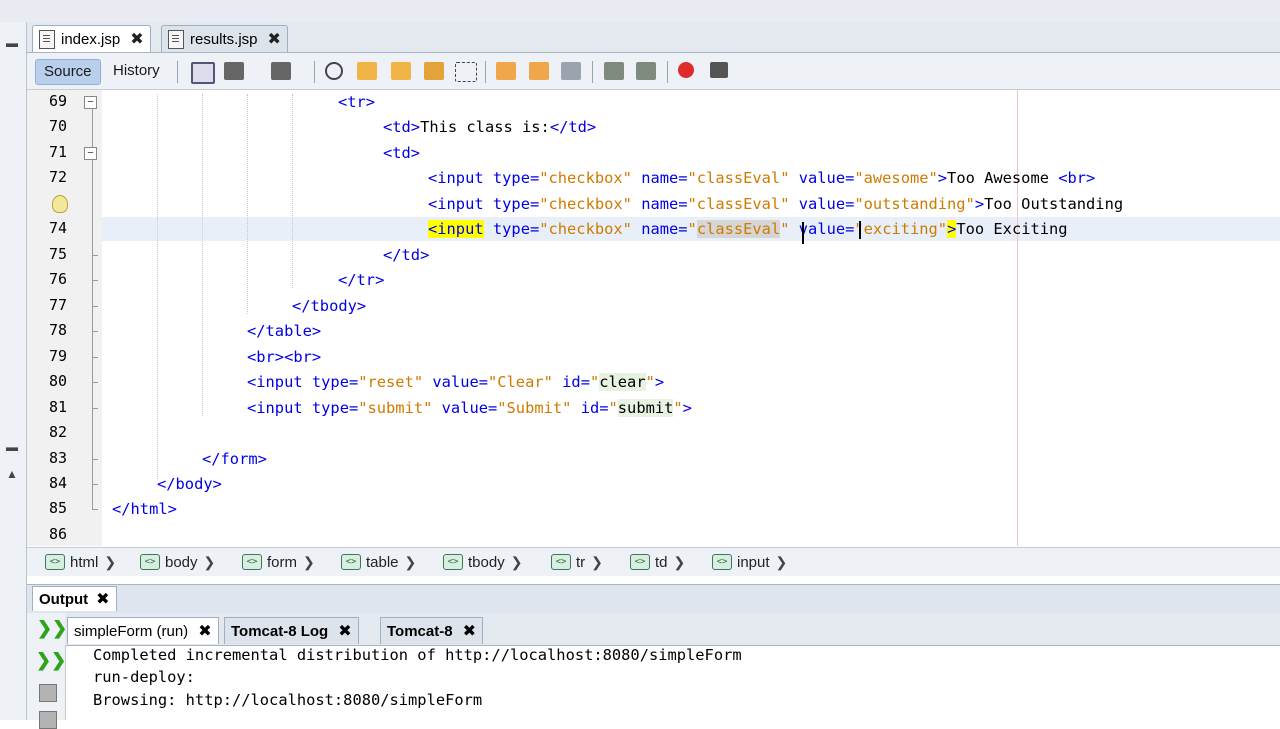 The image size is (1280, 729). What do you see at coordinates (57, 432) in the screenshot?
I see `line-number: 82` at bounding box center [57, 432].